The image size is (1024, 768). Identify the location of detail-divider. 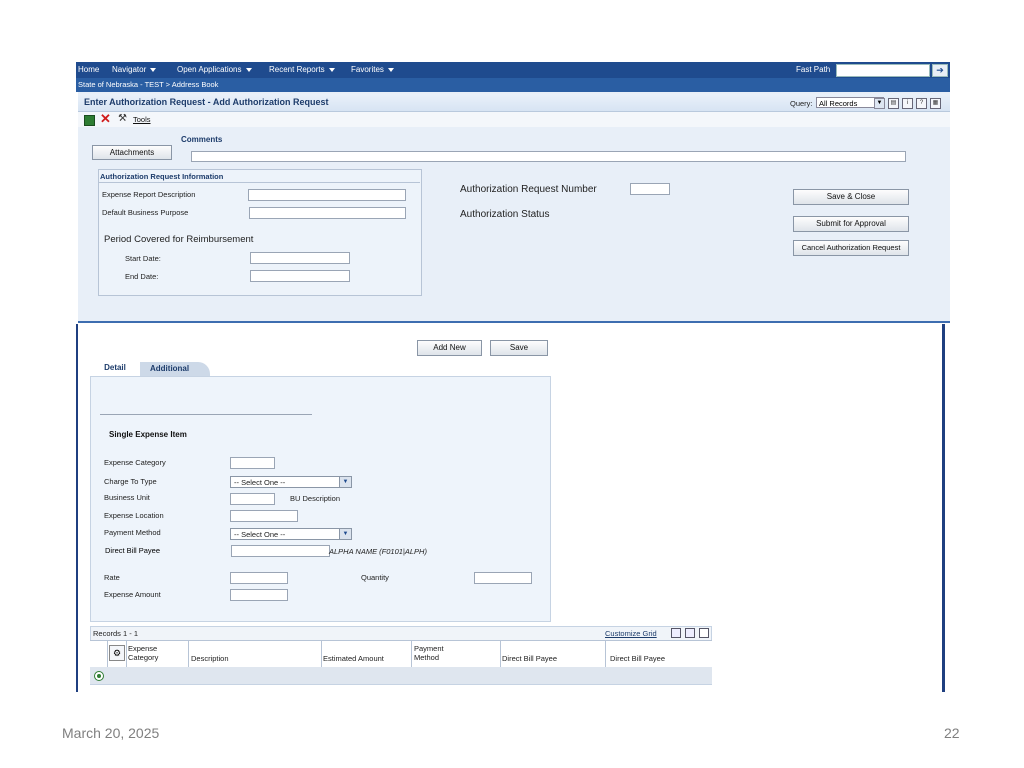
(206, 414).